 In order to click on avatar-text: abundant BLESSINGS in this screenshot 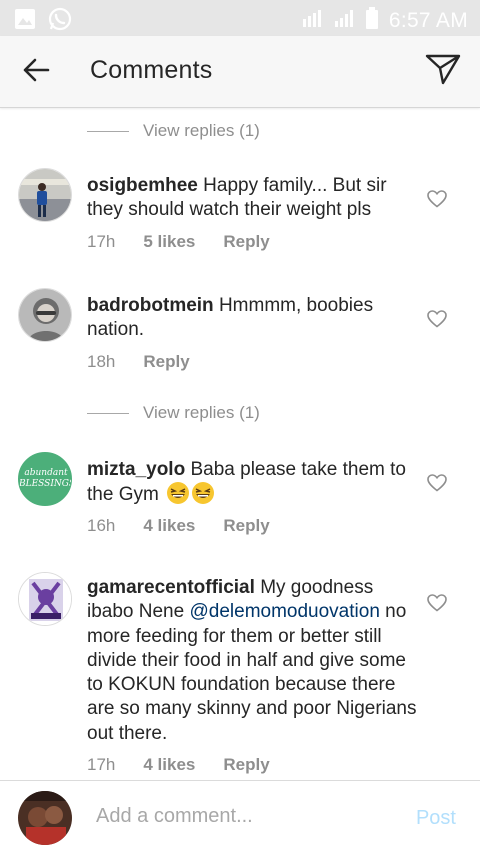, I will do `click(45, 478)`.